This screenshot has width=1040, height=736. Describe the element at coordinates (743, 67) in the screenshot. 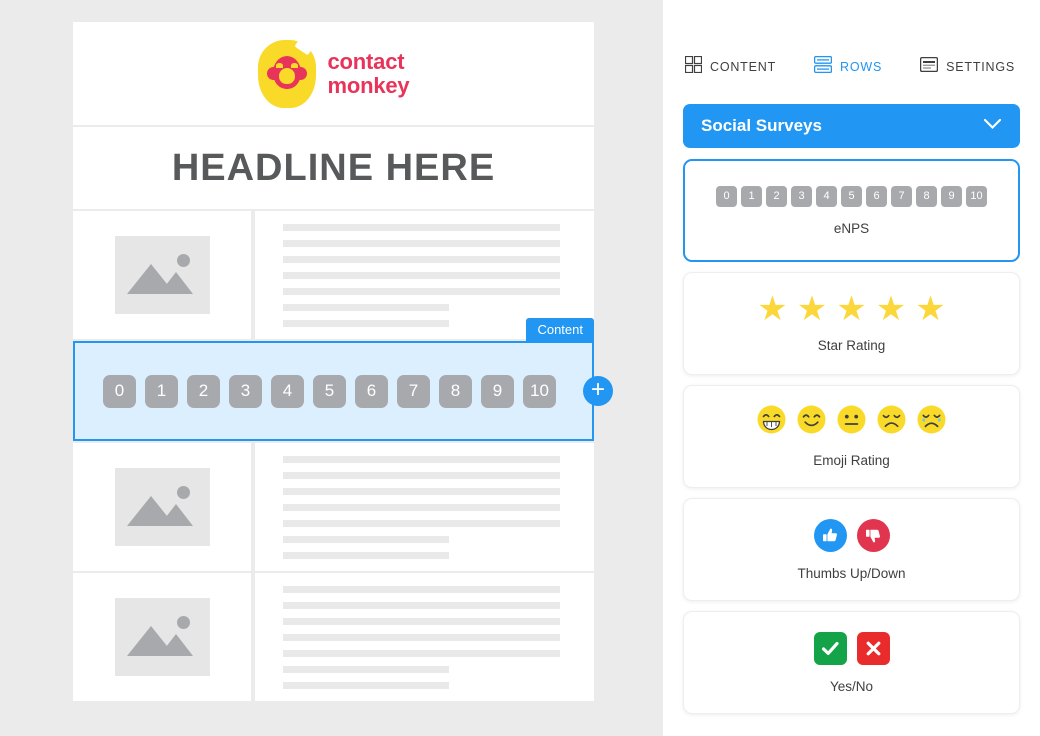

I see `tab-content-label: CONTENT` at that location.